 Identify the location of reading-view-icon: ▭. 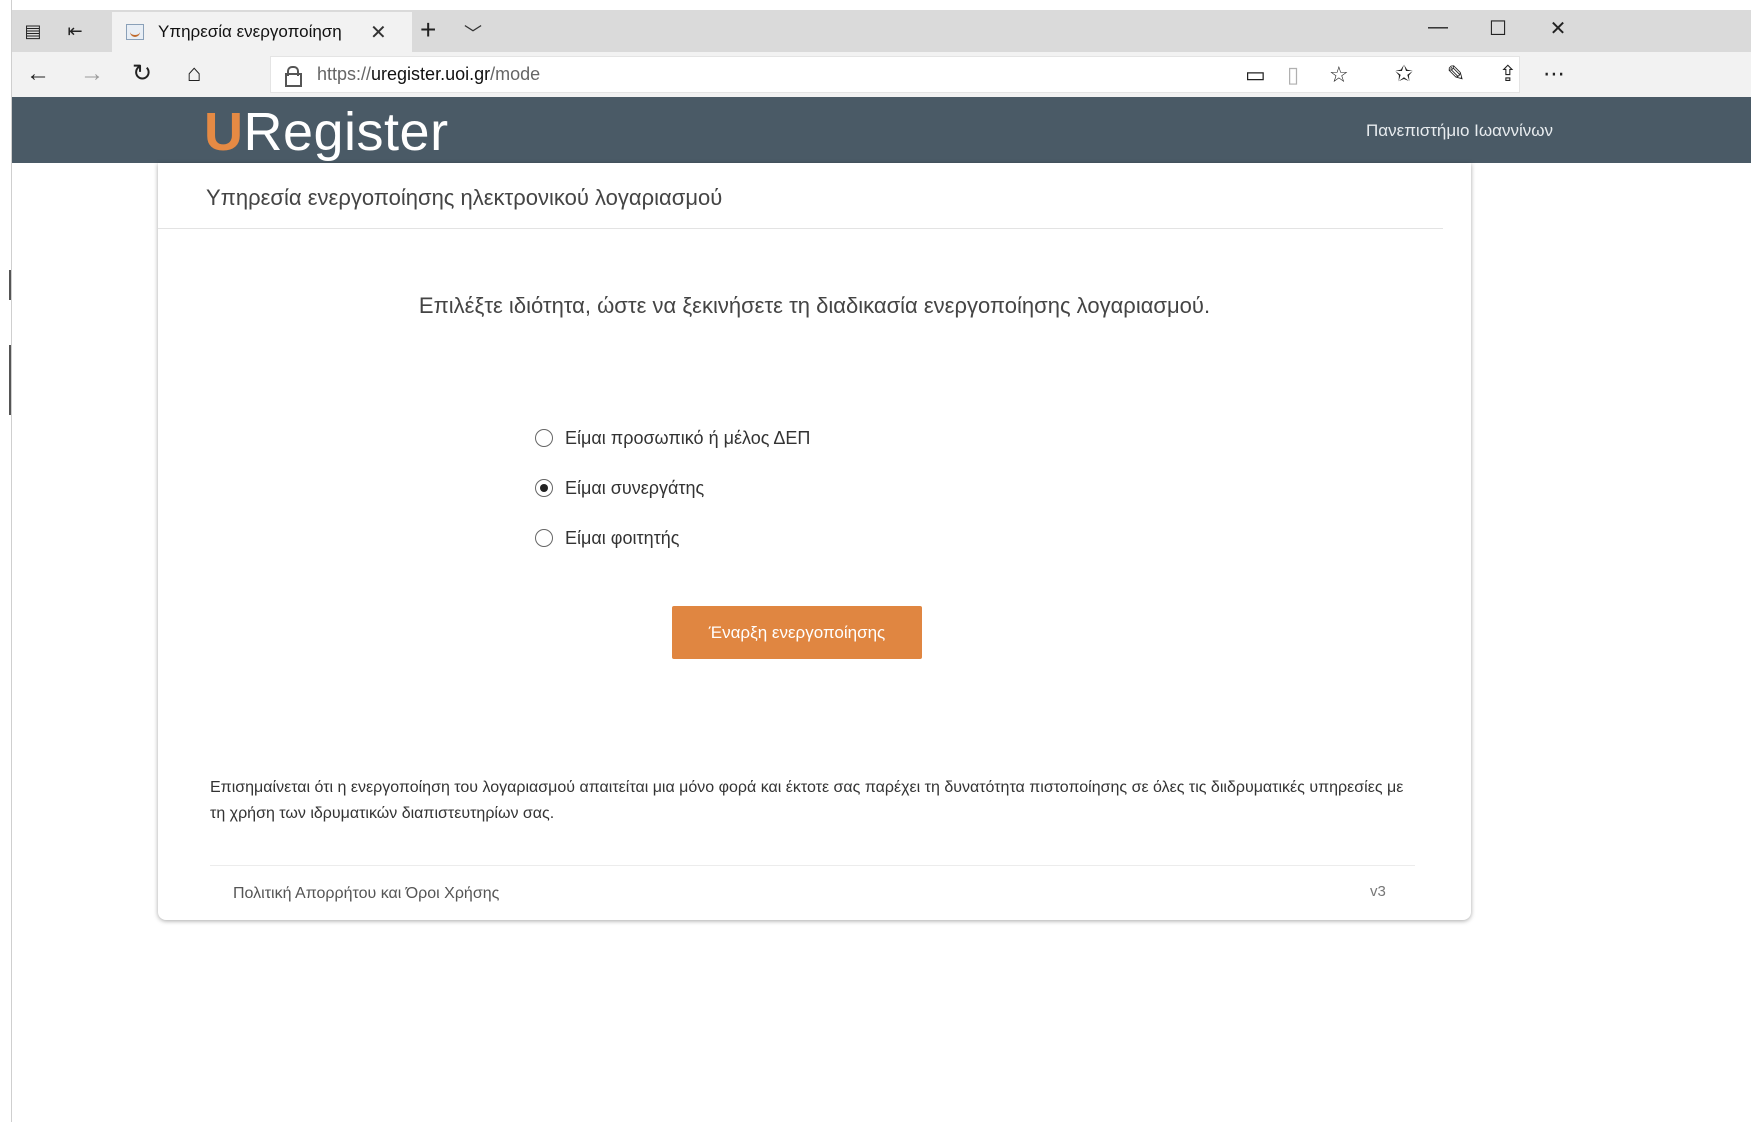
(1255, 75).